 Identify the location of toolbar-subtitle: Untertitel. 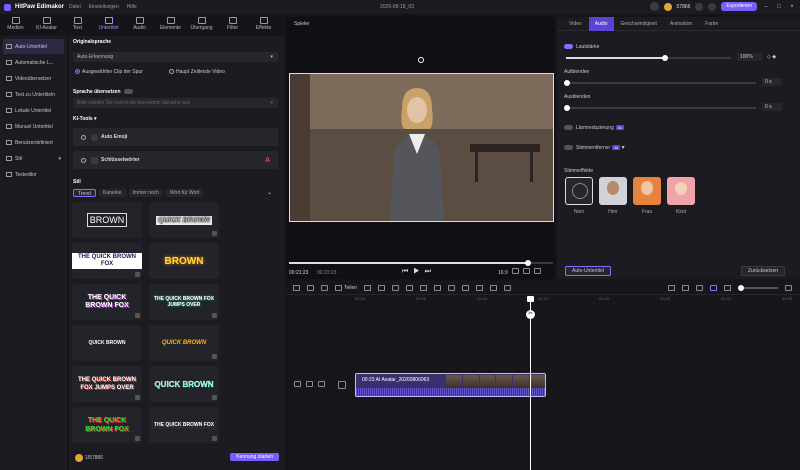
(108, 24).